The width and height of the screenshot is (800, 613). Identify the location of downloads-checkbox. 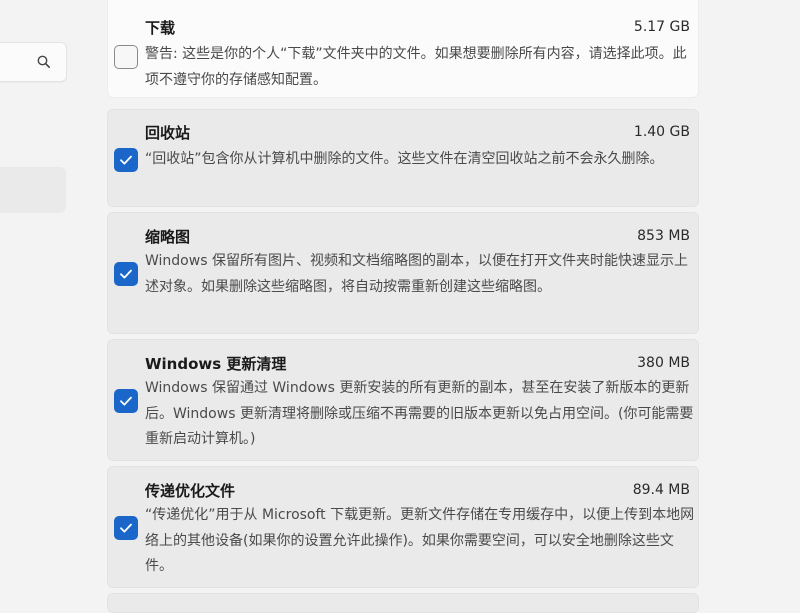
(126, 57).